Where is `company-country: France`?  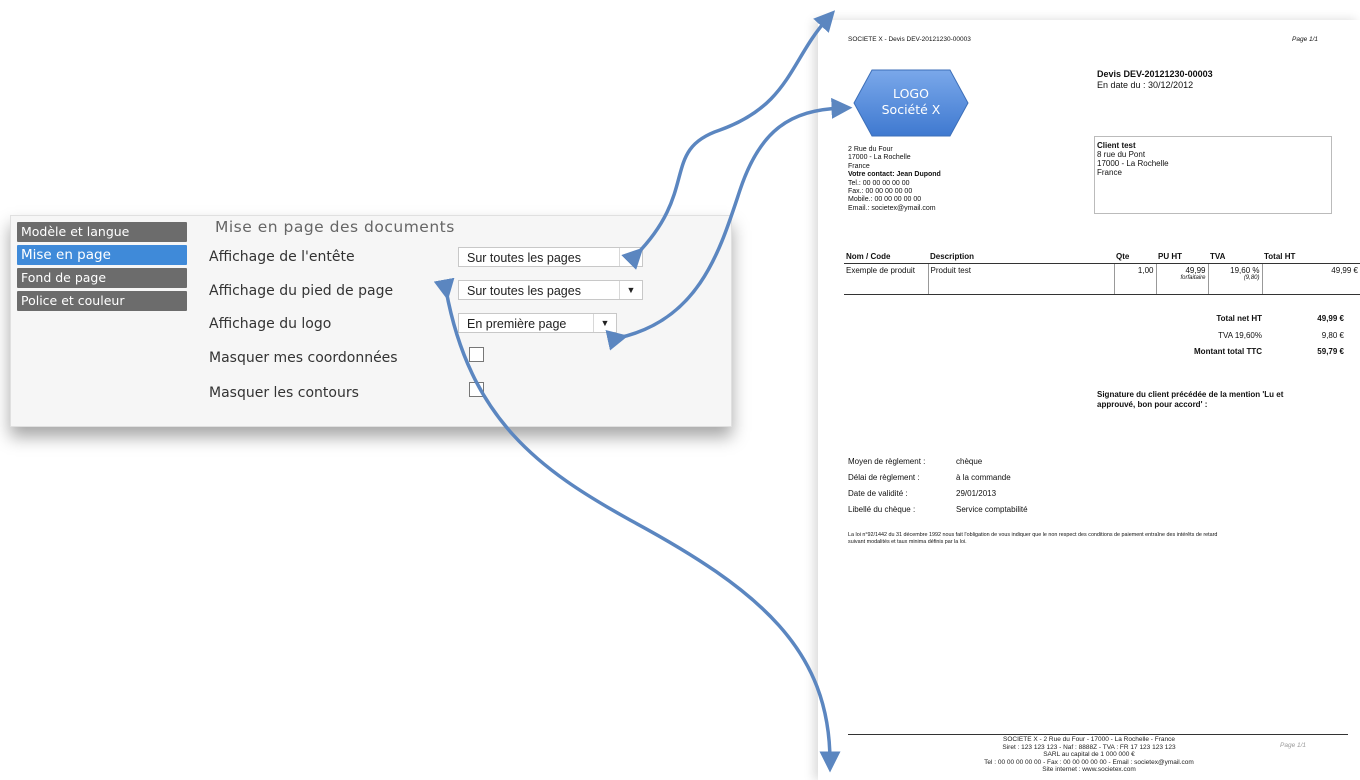
company-country: France is located at coordinates (859, 166).